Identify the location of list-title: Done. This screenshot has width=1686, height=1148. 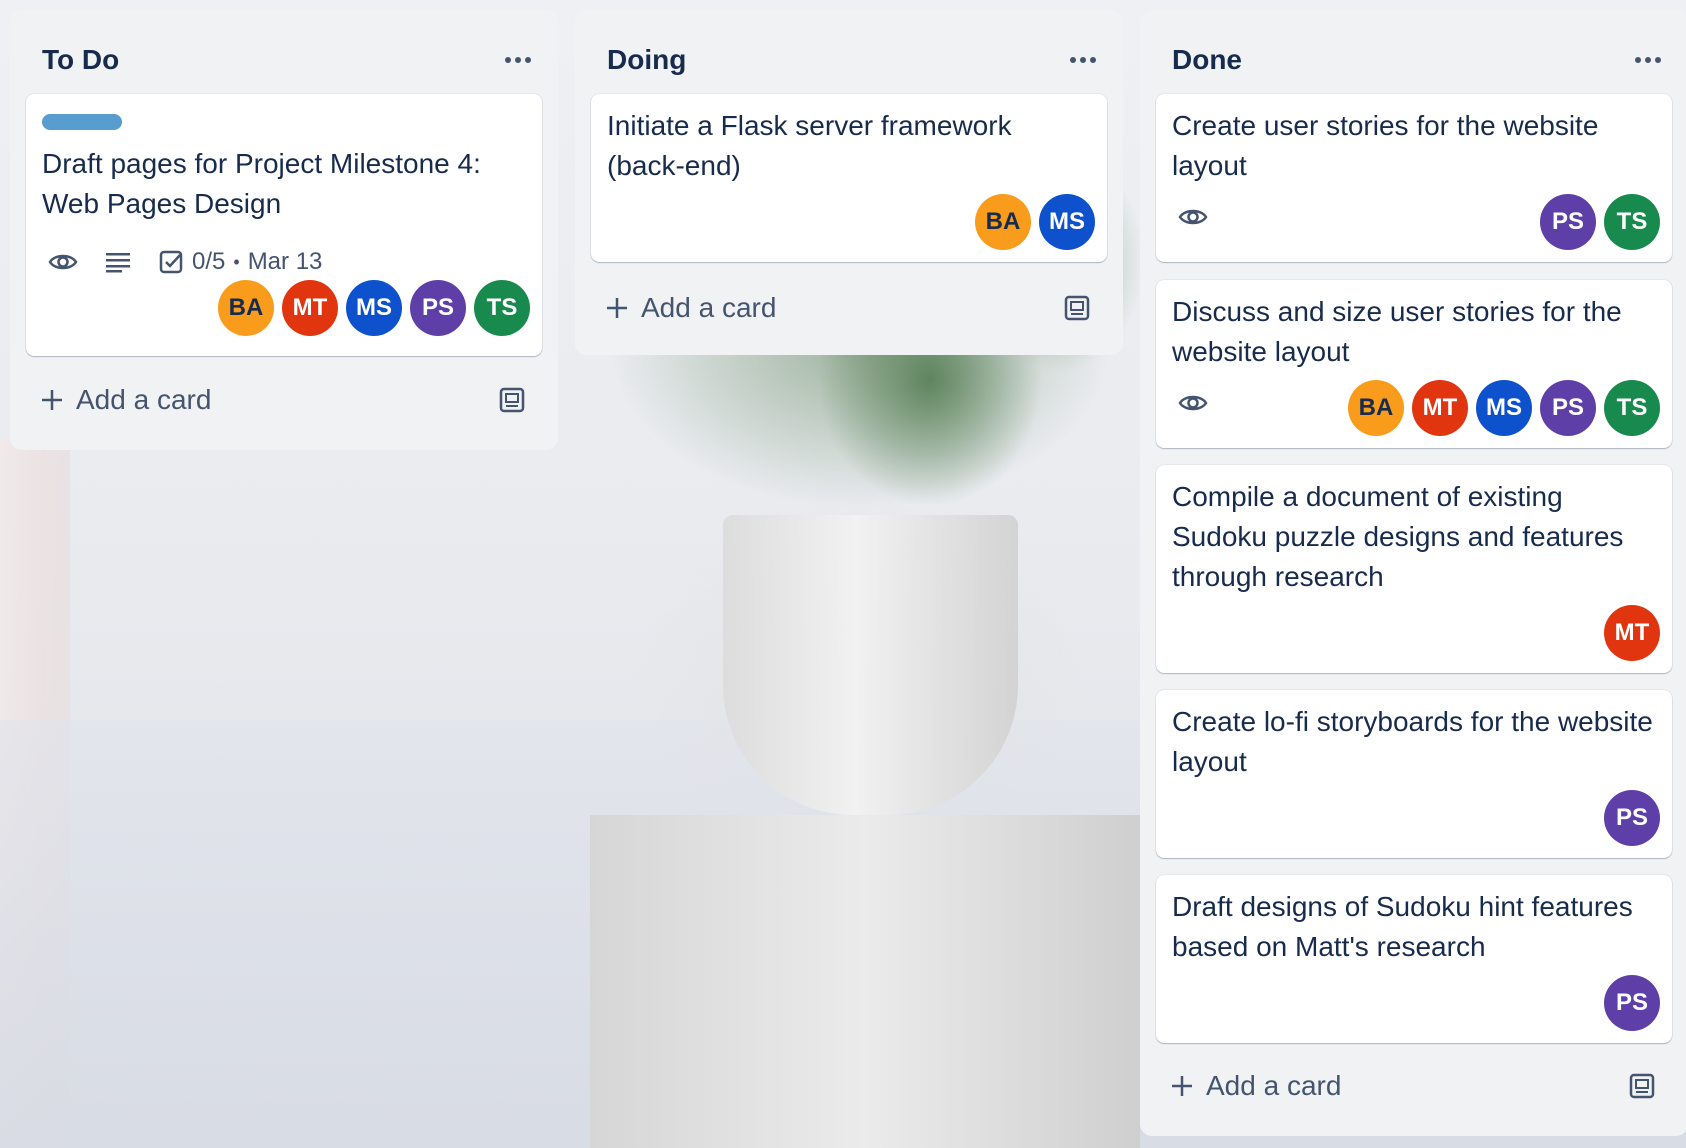
(1207, 60).